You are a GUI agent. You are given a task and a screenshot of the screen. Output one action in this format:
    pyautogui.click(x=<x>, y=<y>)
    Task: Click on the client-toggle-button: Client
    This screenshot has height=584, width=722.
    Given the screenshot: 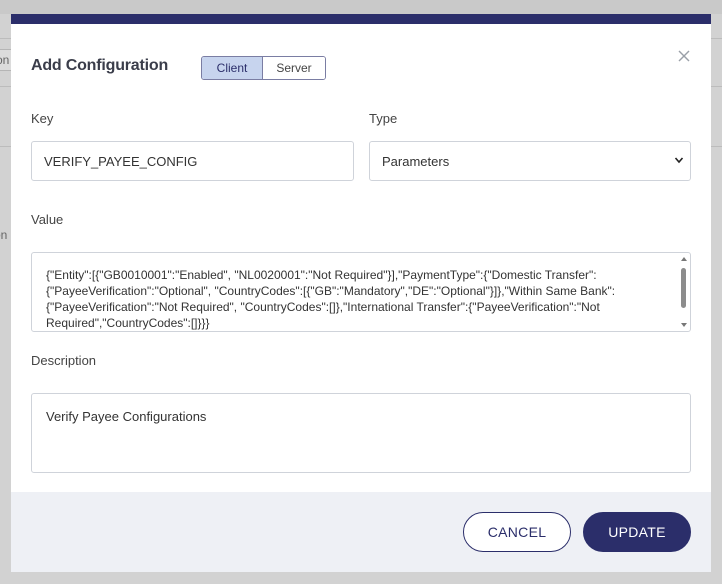 What is the action you would take?
    pyautogui.click(x=232, y=68)
    